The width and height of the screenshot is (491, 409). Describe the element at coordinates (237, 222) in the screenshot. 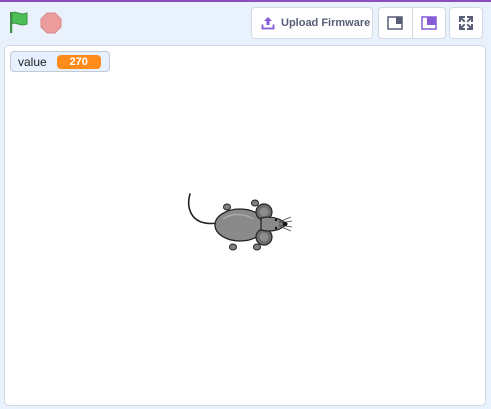

I see `mouse-sprite` at that location.